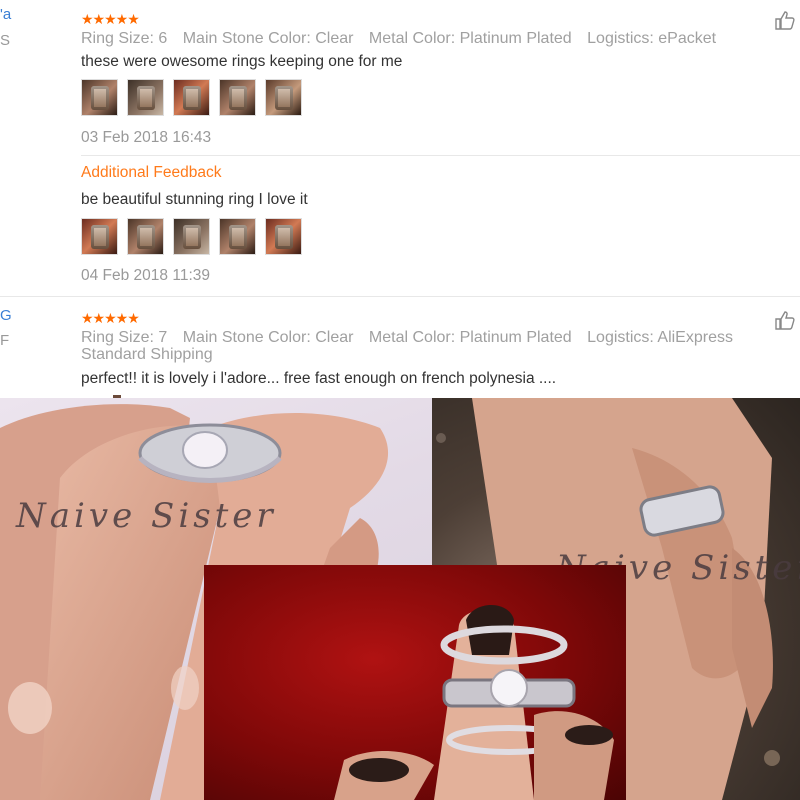  I want to click on attr-ring-size: Ring Size: 6, so click(124, 38).